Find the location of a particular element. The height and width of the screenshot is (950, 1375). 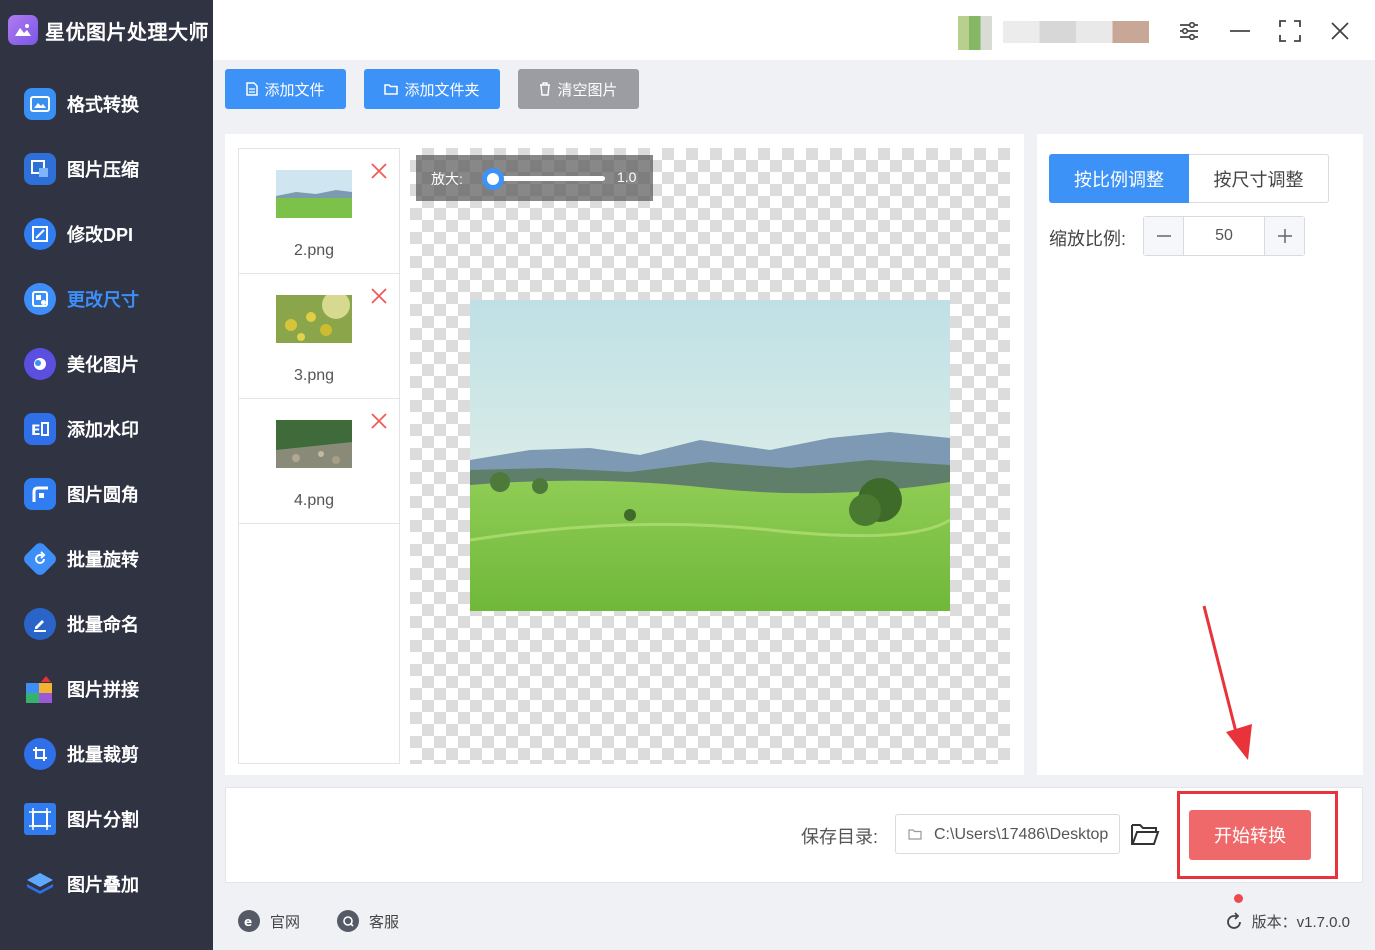

scale-ratio-stepper is located at coordinates (1224, 236).